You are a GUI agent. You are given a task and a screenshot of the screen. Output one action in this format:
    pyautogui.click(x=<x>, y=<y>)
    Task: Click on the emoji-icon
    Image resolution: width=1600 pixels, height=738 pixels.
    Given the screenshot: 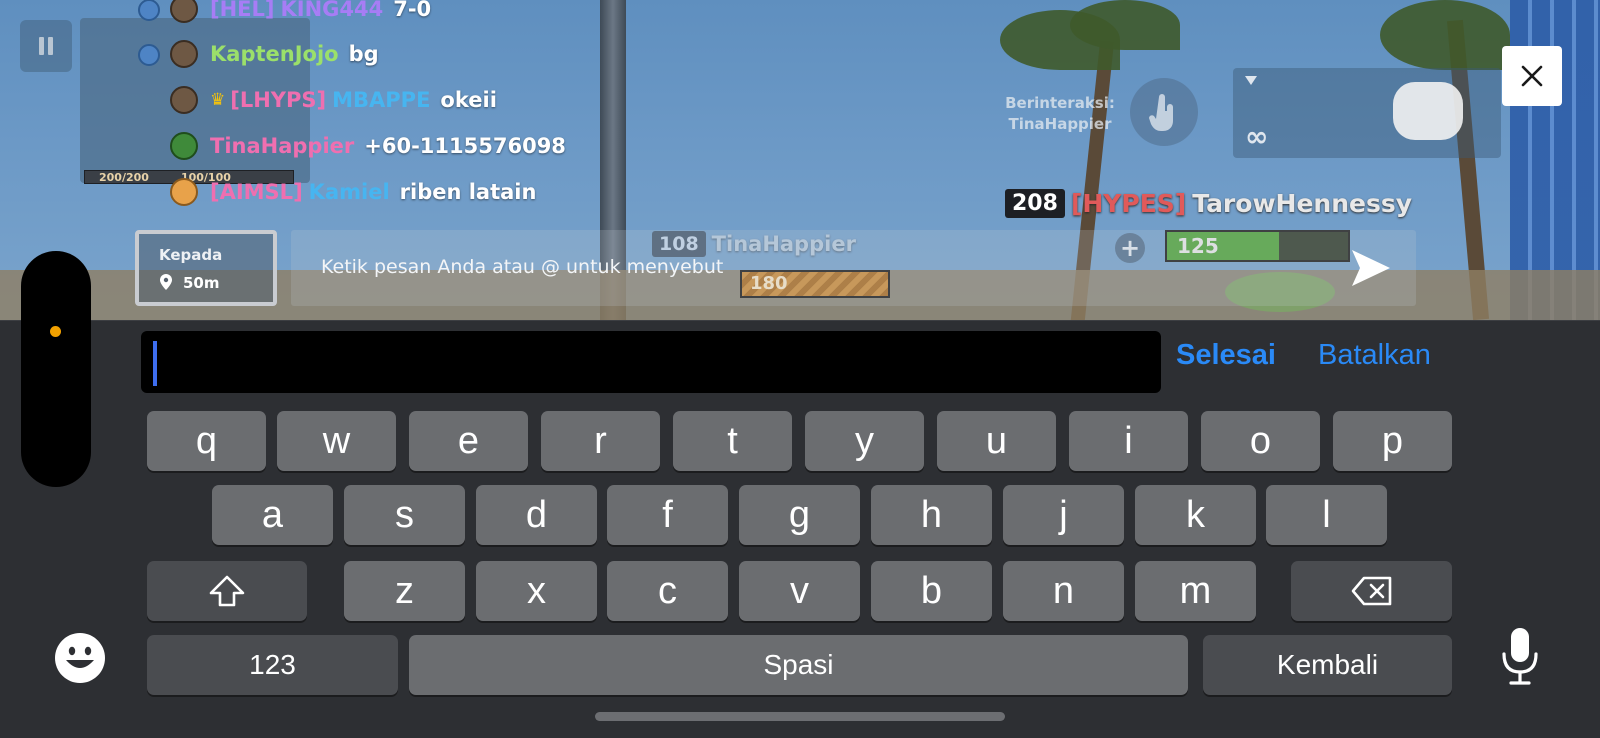 What is the action you would take?
    pyautogui.click(x=80, y=658)
    